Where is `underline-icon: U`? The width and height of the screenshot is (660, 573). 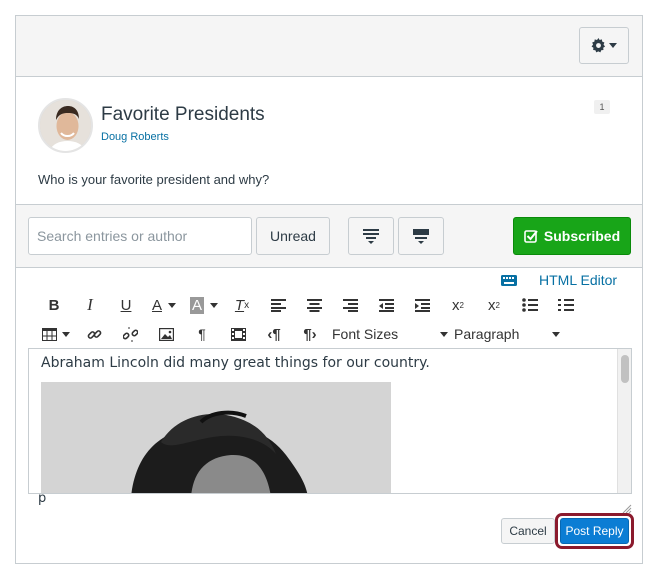
underline-icon: U is located at coordinates (126, 305).